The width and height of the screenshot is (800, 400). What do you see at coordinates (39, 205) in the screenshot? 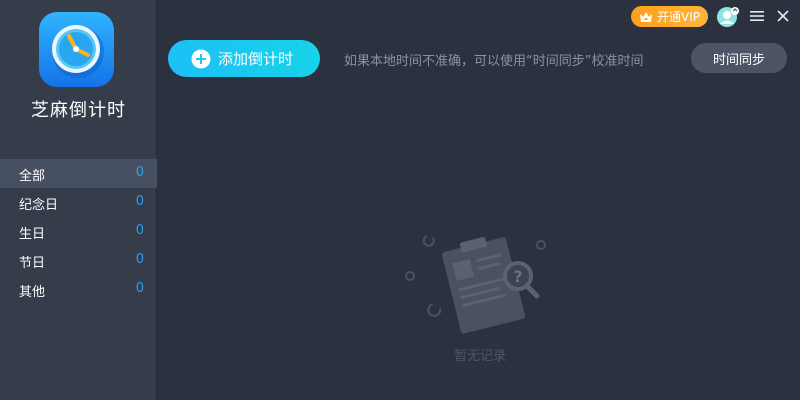
I see `category-label: 纪念日` at bounding box center [39, 205].